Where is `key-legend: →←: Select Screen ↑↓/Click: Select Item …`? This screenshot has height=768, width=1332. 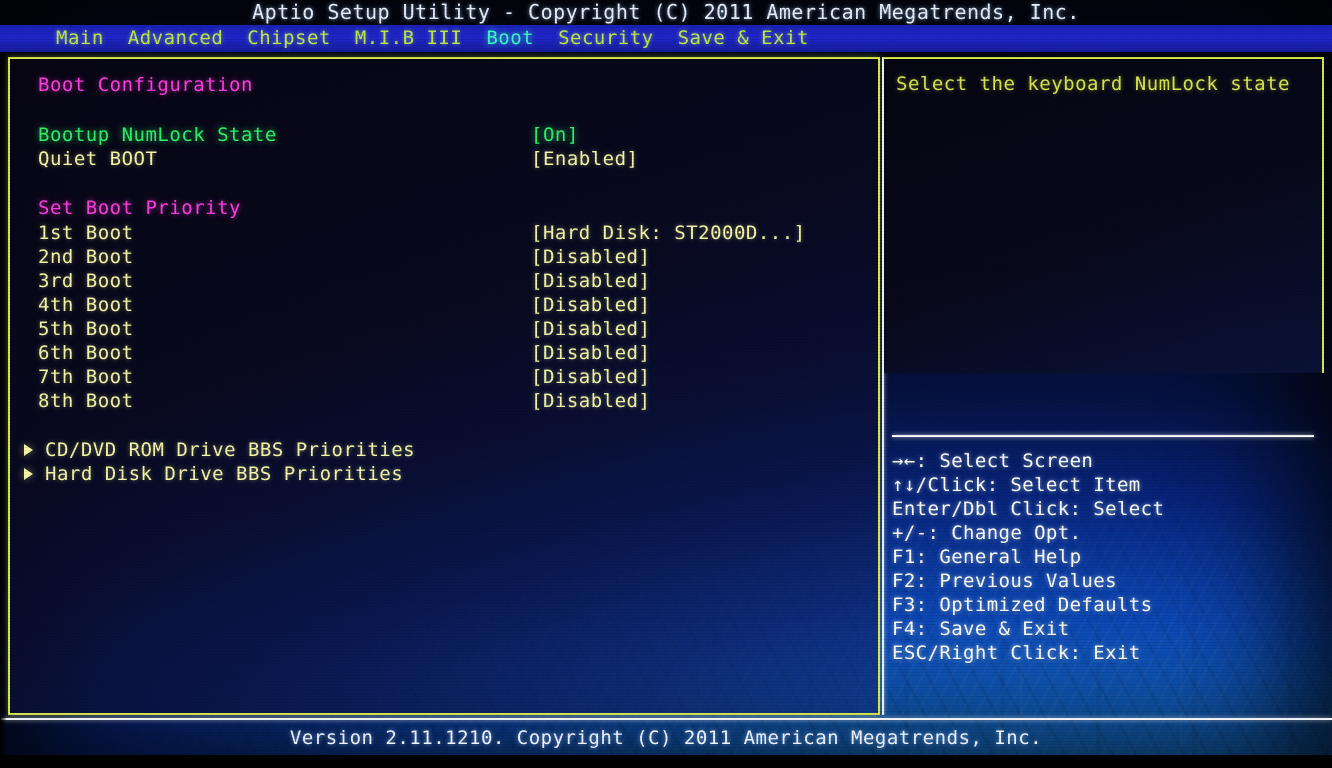
key-legend: →←: Select Screen ↑↓/Click: Select Item … is located at coordinates (1107, 557).